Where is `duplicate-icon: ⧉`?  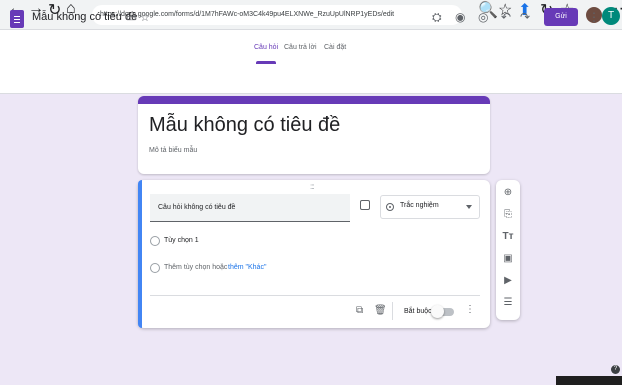
duplicate-icon: ⧉ is located at coordinates (359, 311).